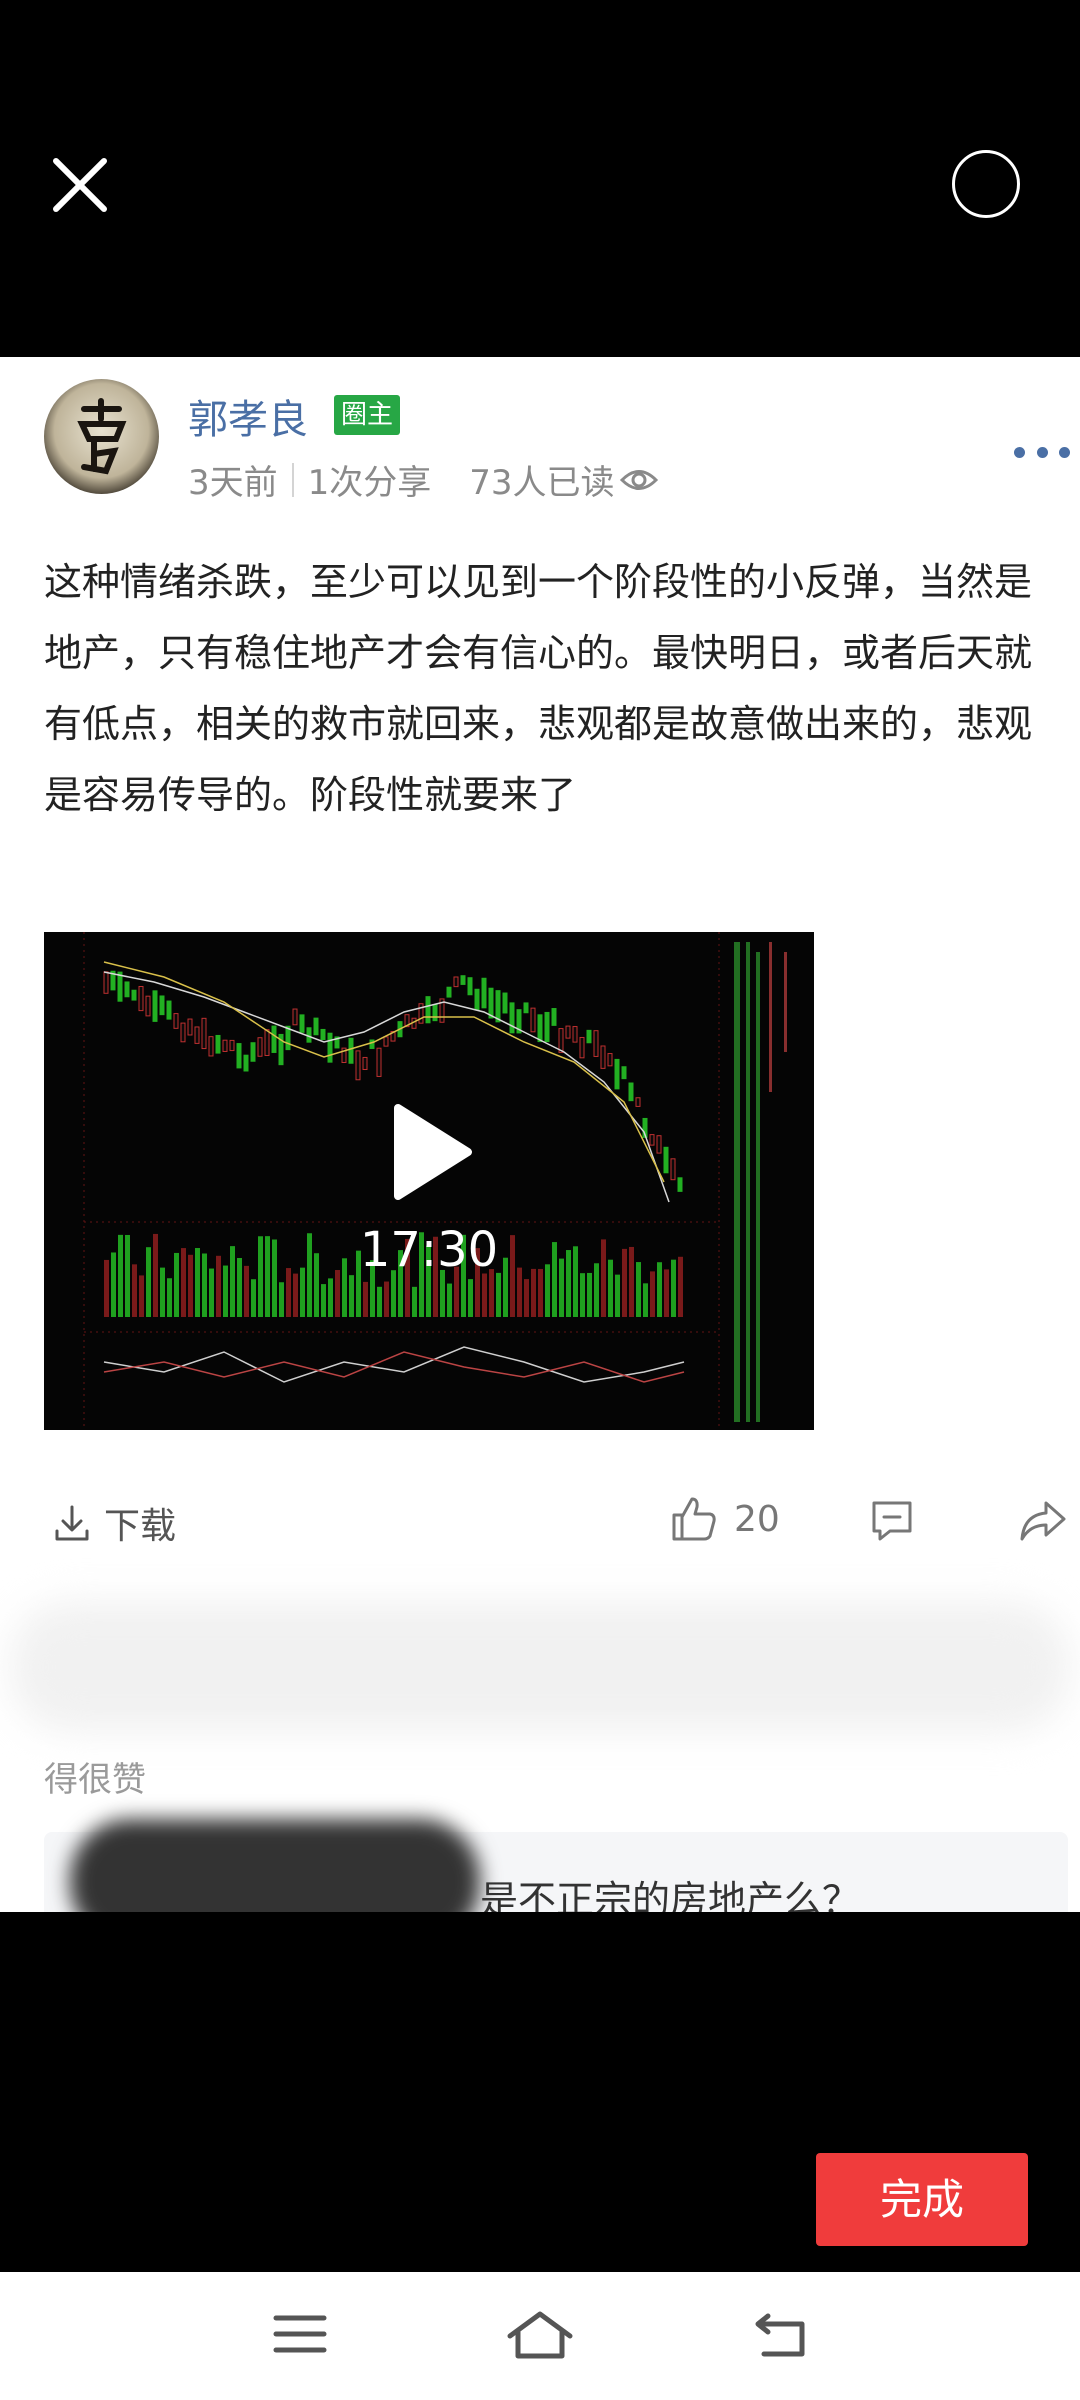 This screenshot has height=2400, width=1080. I want to click on like-button: 20, so click(724, 1519).